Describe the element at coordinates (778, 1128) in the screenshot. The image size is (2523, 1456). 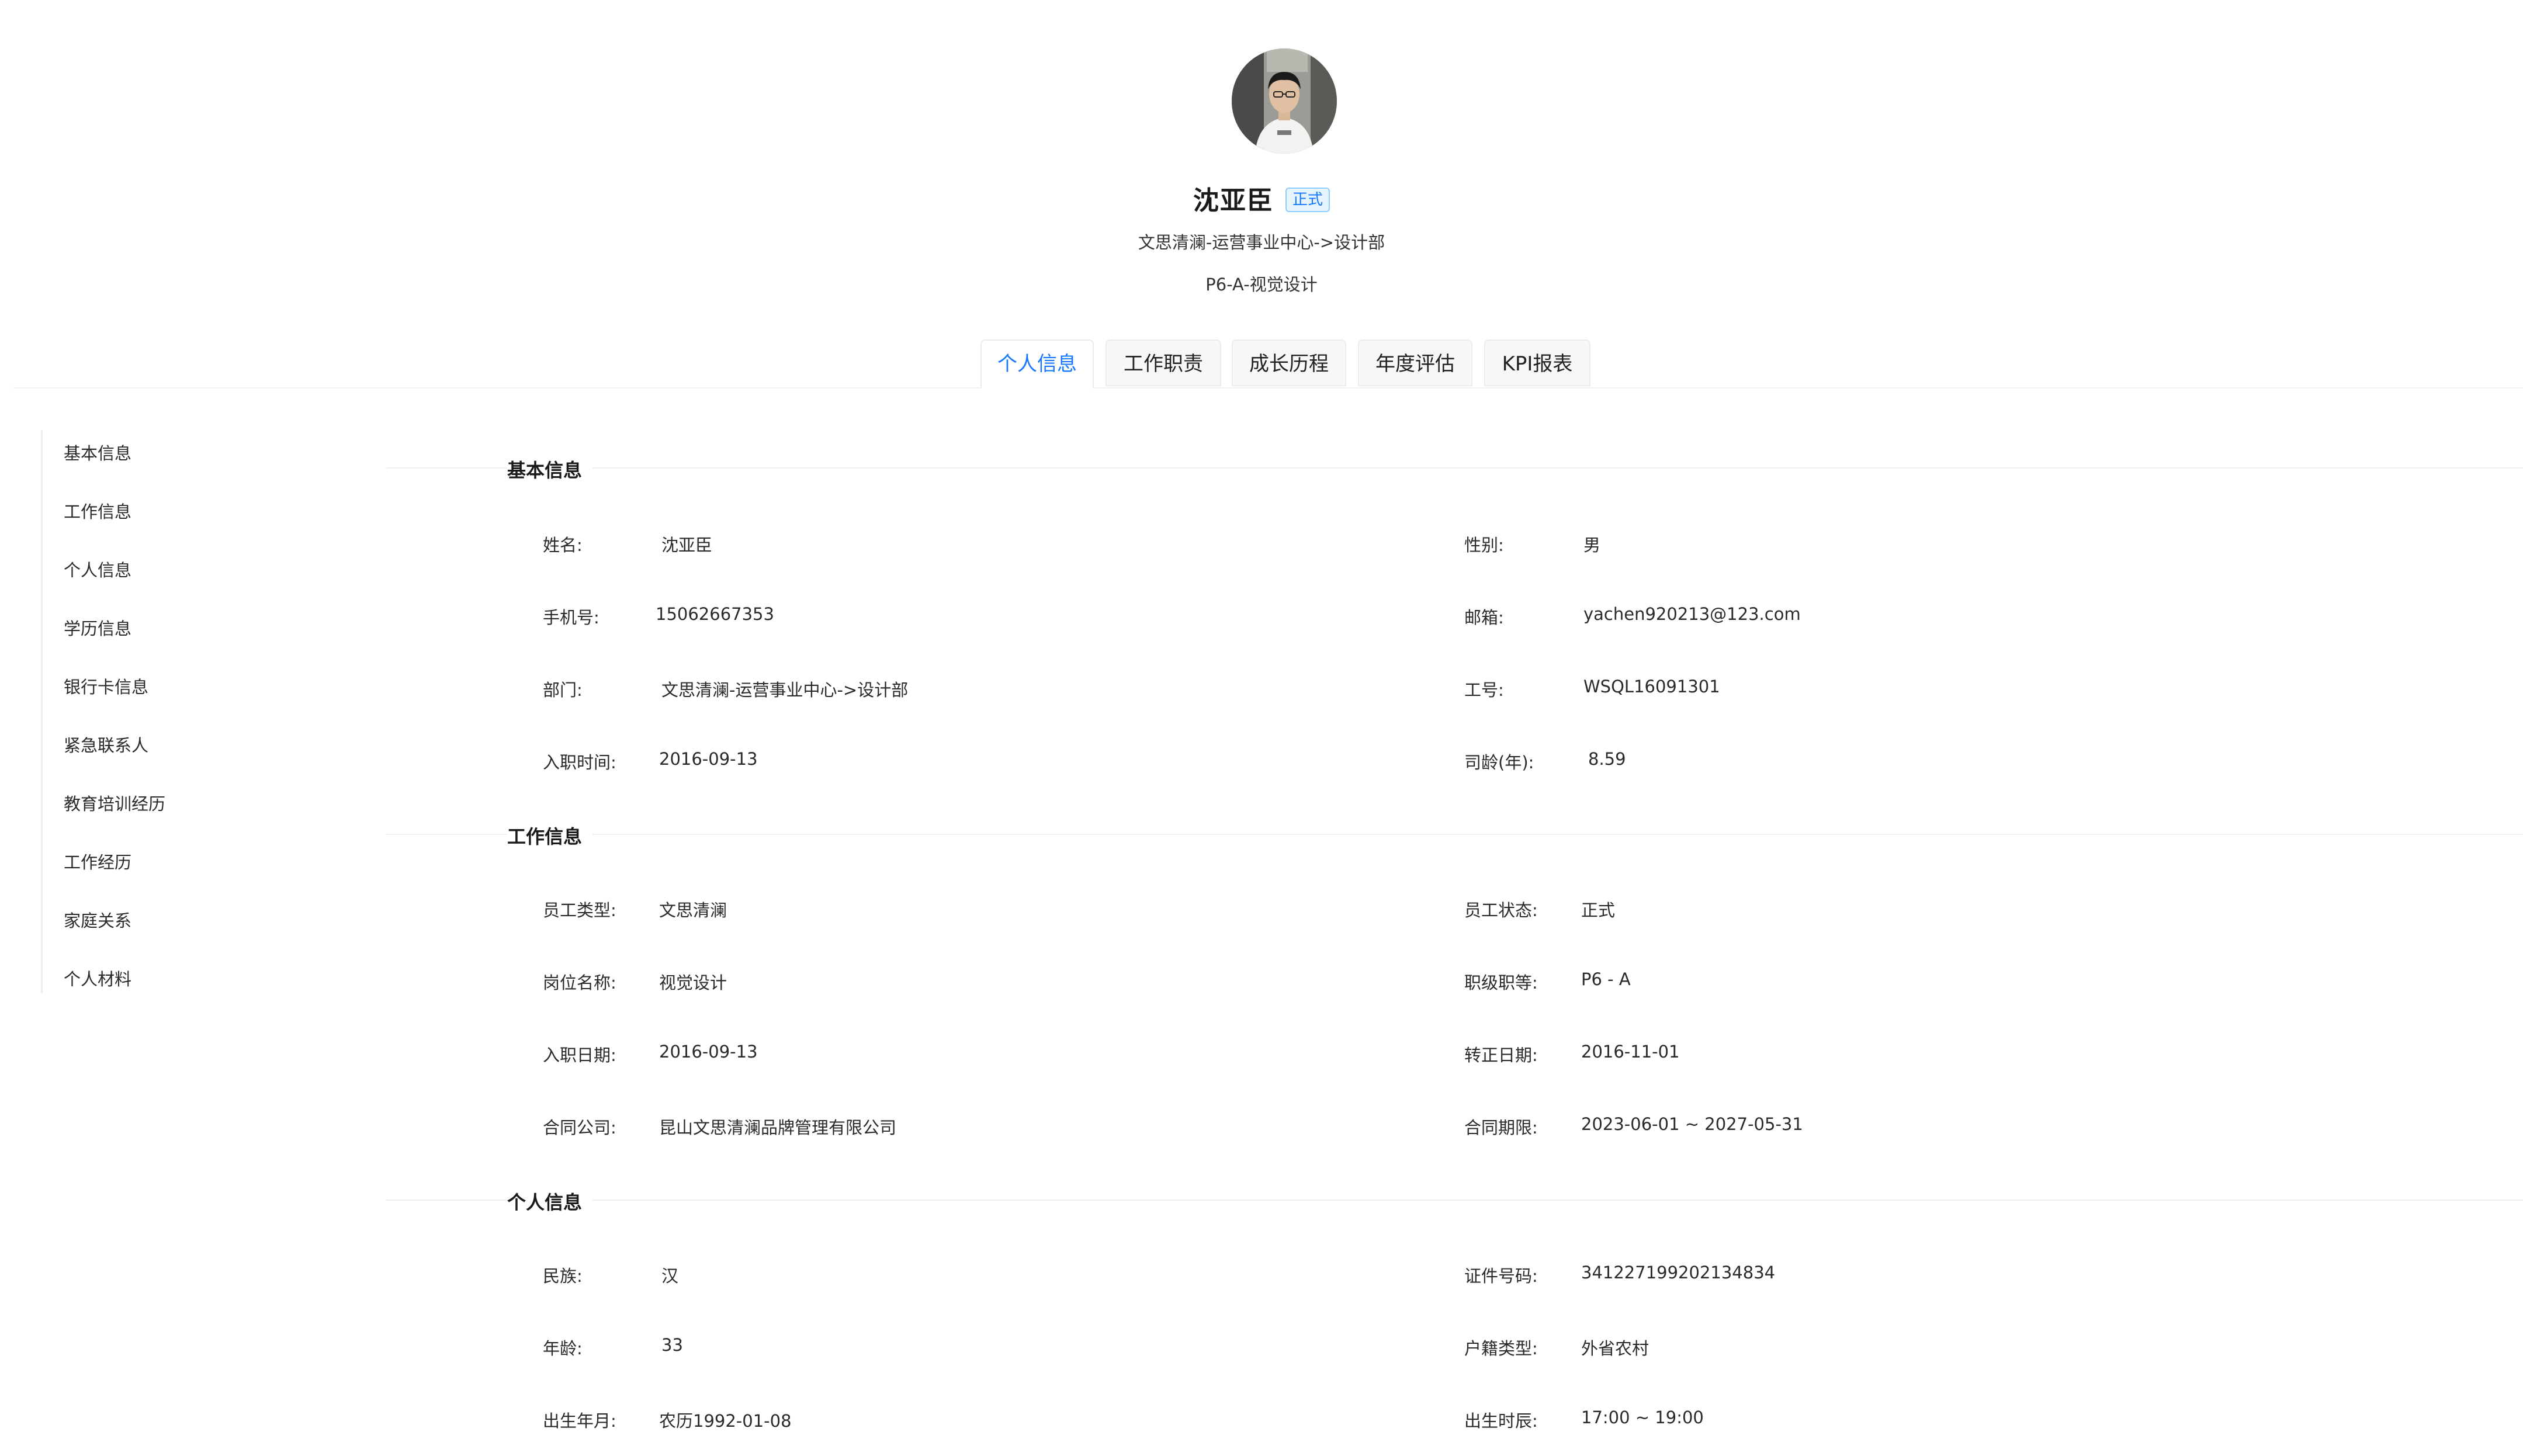
I see `field-value-contract-company: 昆山文思清澜品牌管理有限公司` at that location.